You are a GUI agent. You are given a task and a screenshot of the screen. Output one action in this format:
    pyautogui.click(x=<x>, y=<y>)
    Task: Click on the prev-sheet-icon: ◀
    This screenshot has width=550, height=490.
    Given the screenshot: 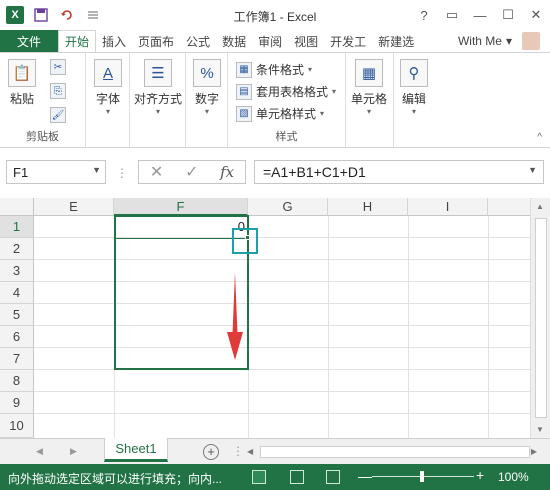 What is the action you would take?
    pyautogui.click(x=39, y=451)
    